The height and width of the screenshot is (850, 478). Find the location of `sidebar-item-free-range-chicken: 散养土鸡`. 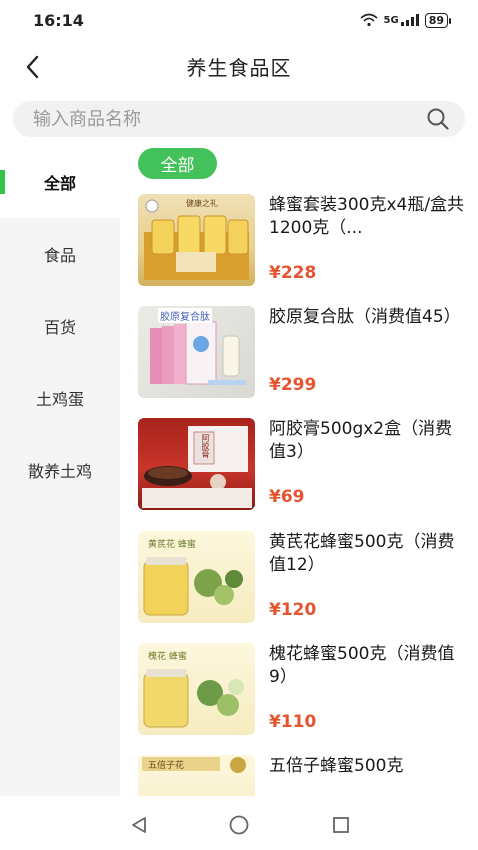

sidebar-item-free-range-chicken: 散养土鸡 is located at coordinates (60, 470).